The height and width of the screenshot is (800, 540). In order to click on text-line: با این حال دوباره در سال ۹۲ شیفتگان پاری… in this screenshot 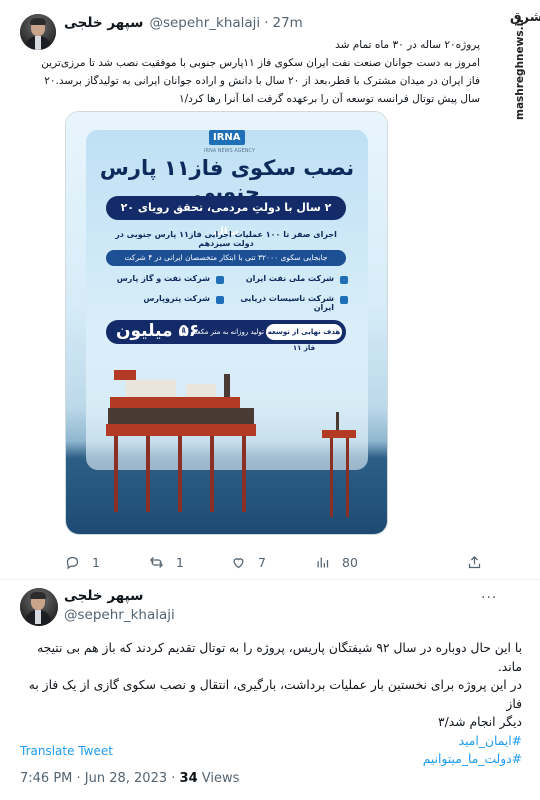, I will do `click(279, 657)`.